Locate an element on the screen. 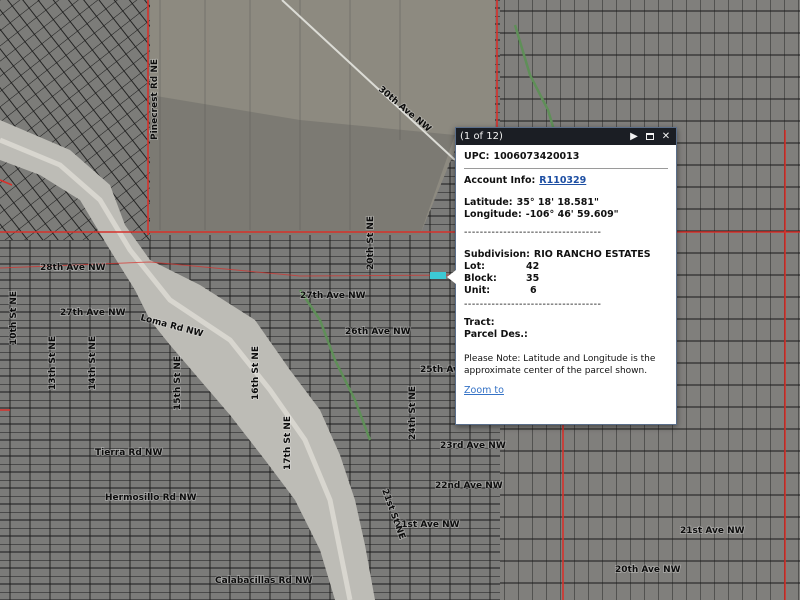 The image size is (800, 600). account-link: R110329 is located at coordinates (562, 181).